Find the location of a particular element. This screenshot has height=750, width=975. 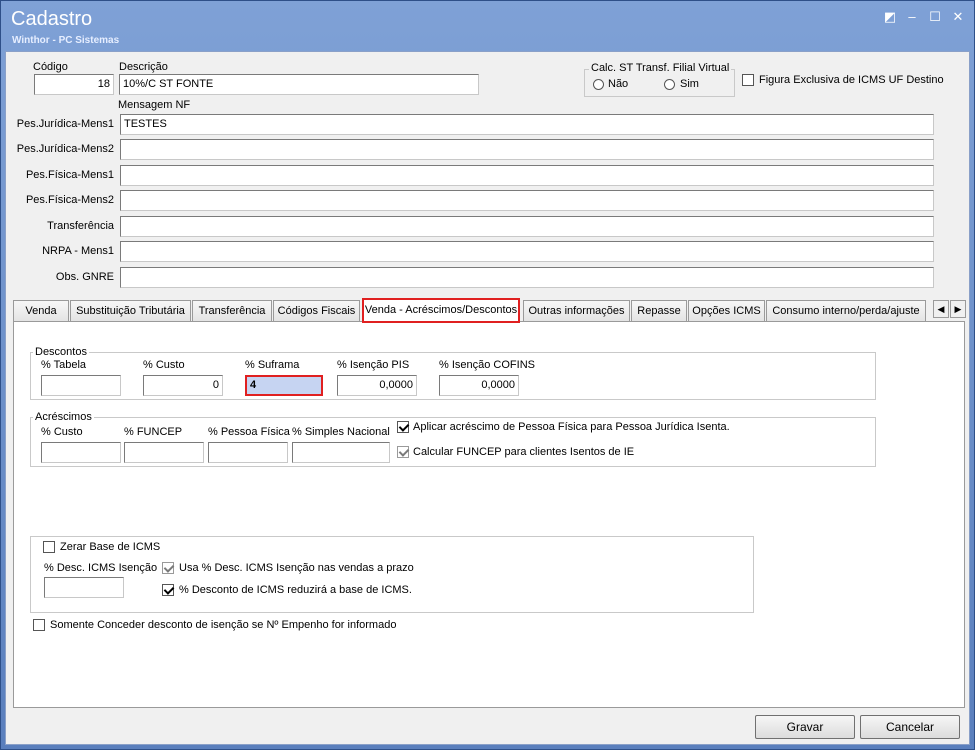

msg-label-transferencia: Transferência is located at coordinates (80, 226).